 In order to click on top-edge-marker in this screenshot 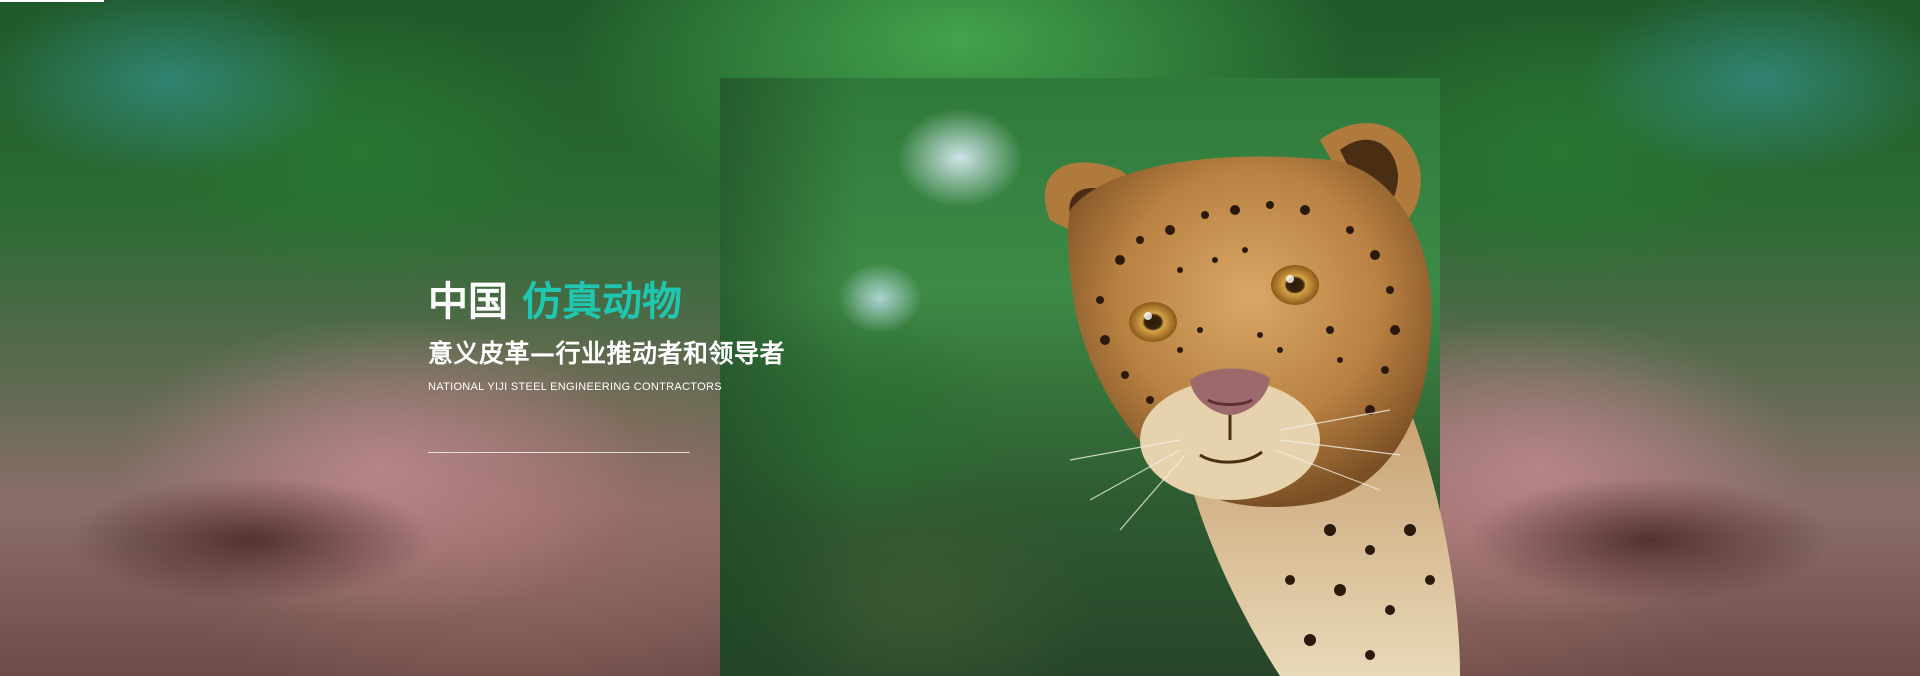, I will do `click(52, 1)`.